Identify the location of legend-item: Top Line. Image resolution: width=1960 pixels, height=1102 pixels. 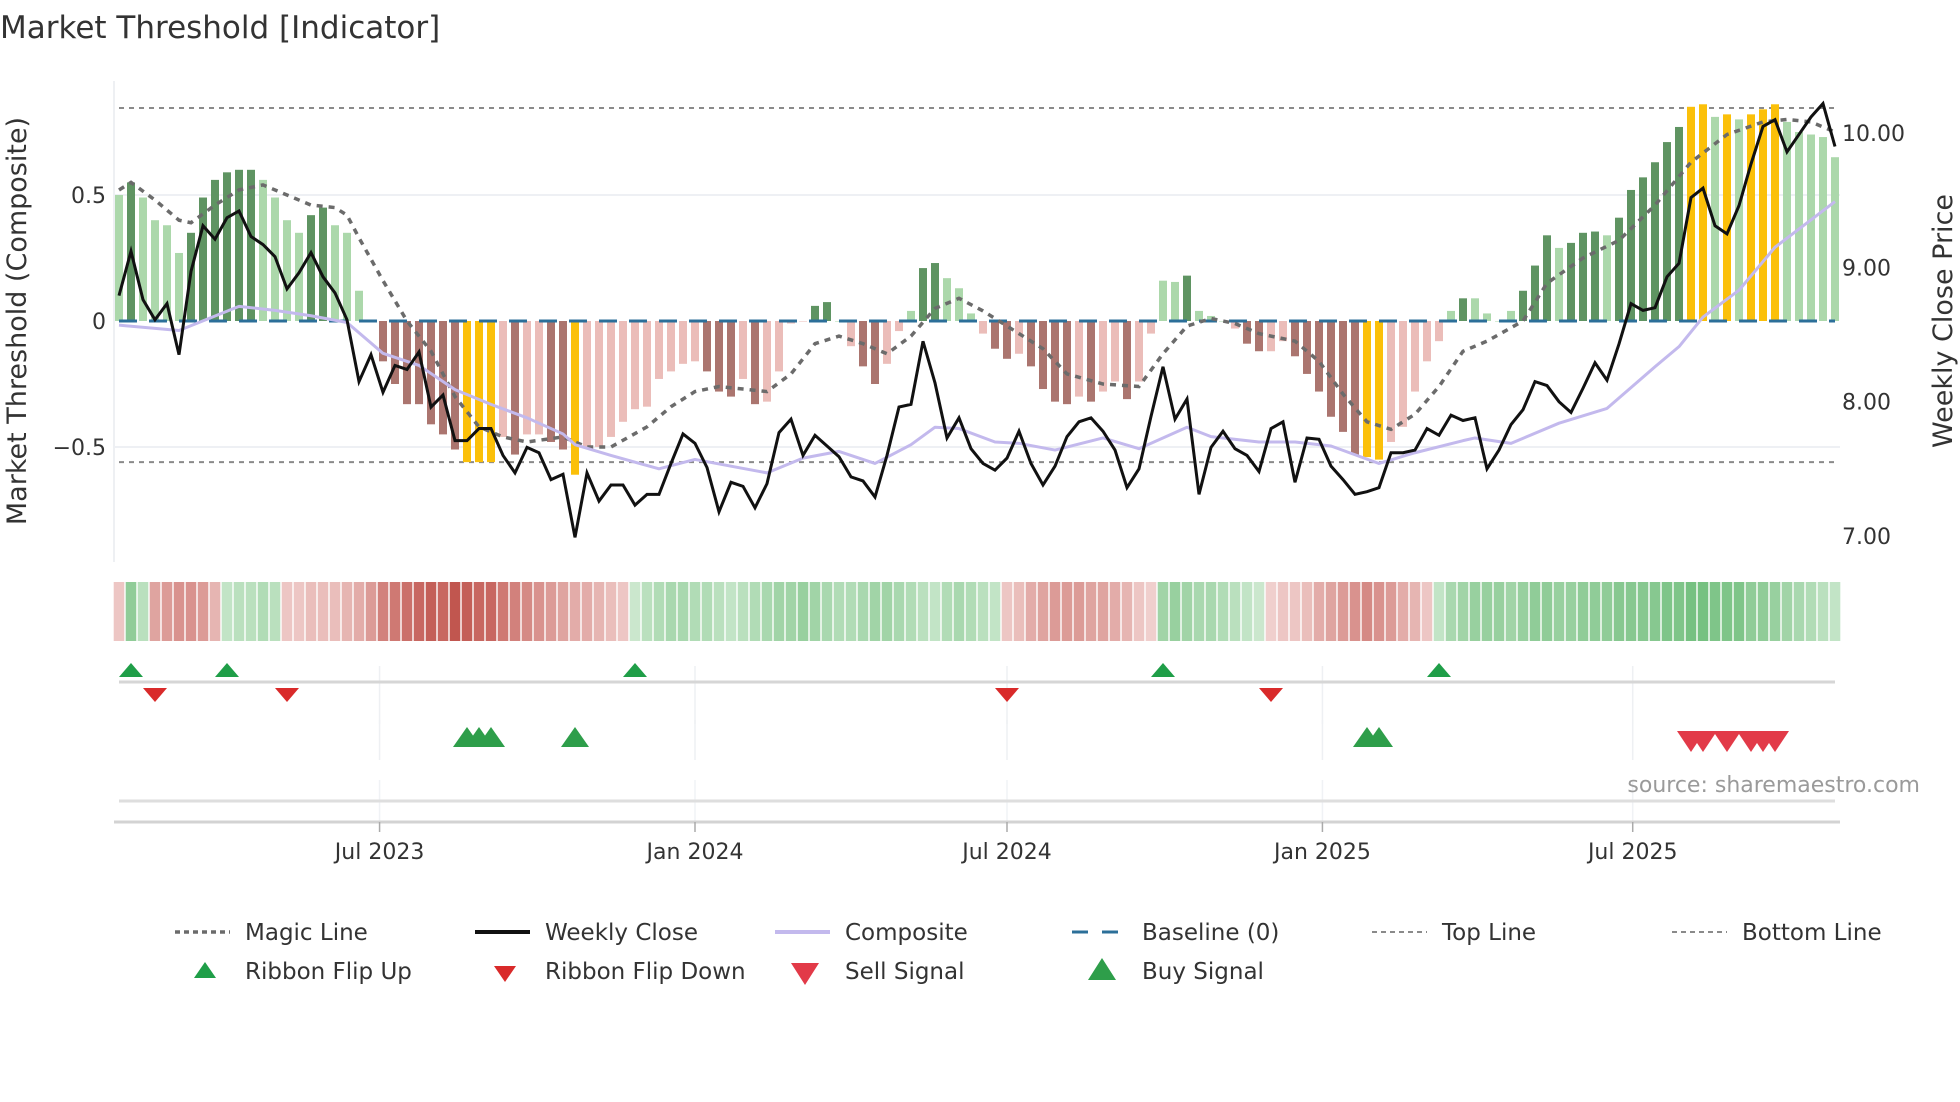
(1454, 933).